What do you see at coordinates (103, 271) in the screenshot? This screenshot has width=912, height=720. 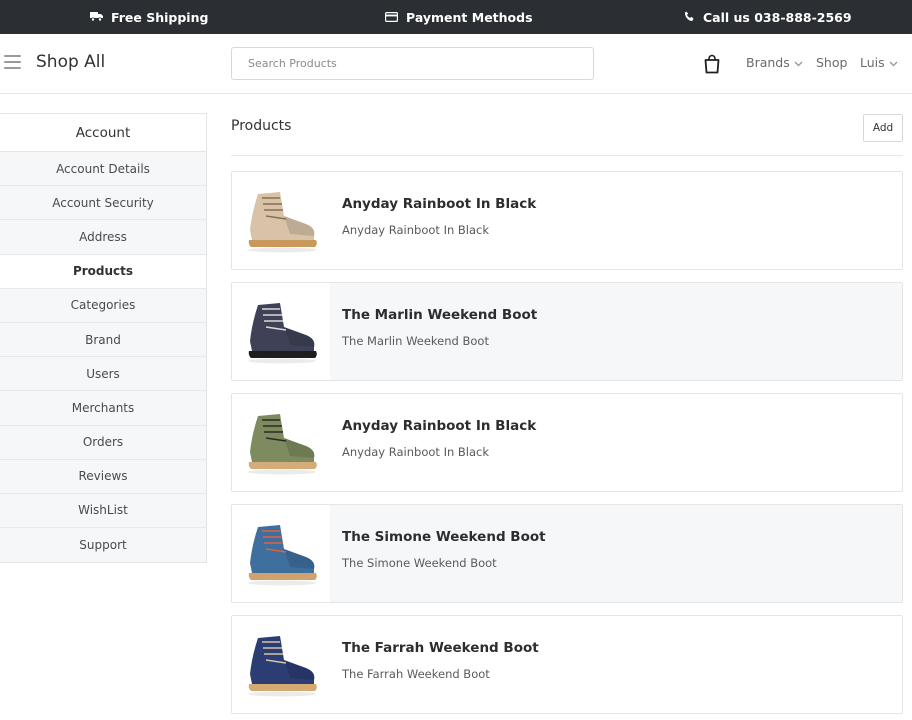 I see `sidebar-item-products: Products` at bounding box center [103, 271].